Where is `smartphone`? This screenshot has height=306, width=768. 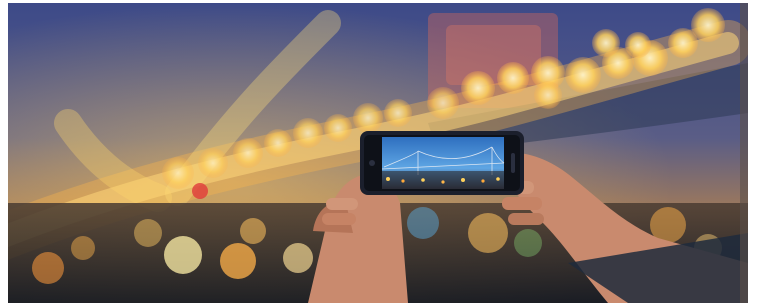 smartphone is located at coordinates (442, 163).